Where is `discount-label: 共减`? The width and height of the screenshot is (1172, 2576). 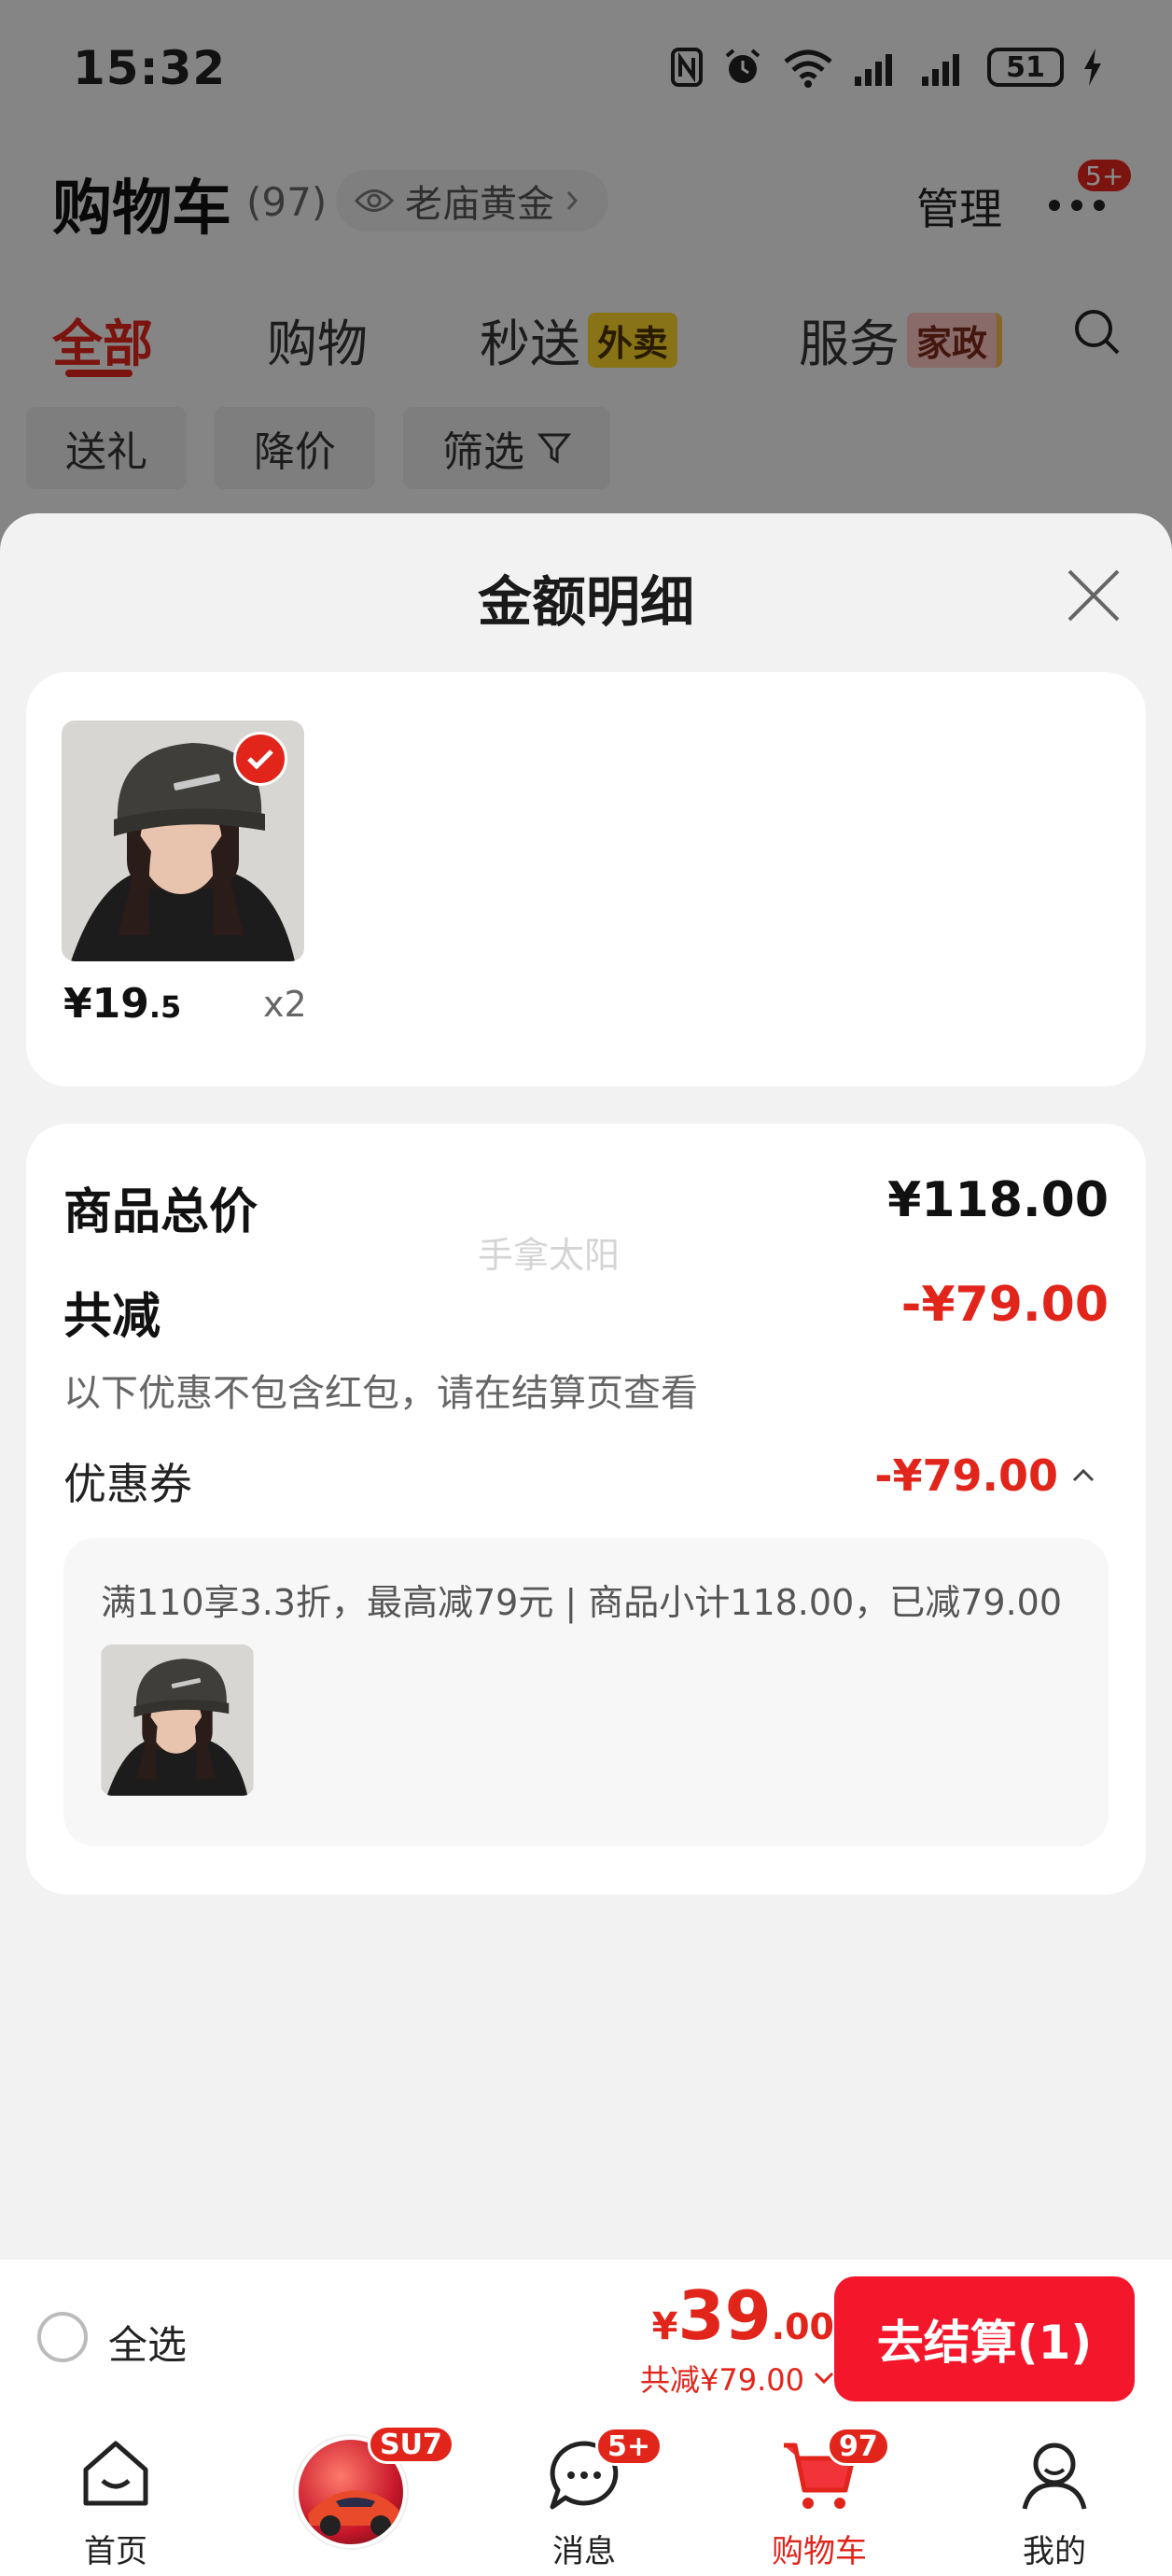 discount-label: 共减 is located at coordinates (112, 1317).